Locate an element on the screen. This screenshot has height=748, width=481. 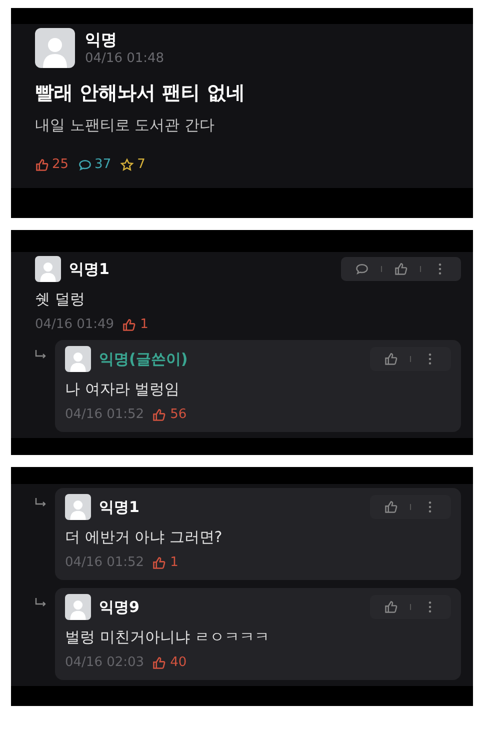
comment-time: 04/16 01:49 is located at coordinates (74, 324).